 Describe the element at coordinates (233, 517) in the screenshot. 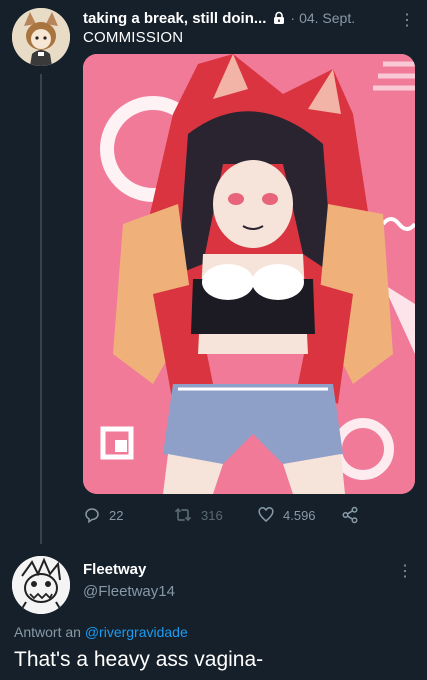

I see `tweet-actions: 22 316 4.596` at that location.